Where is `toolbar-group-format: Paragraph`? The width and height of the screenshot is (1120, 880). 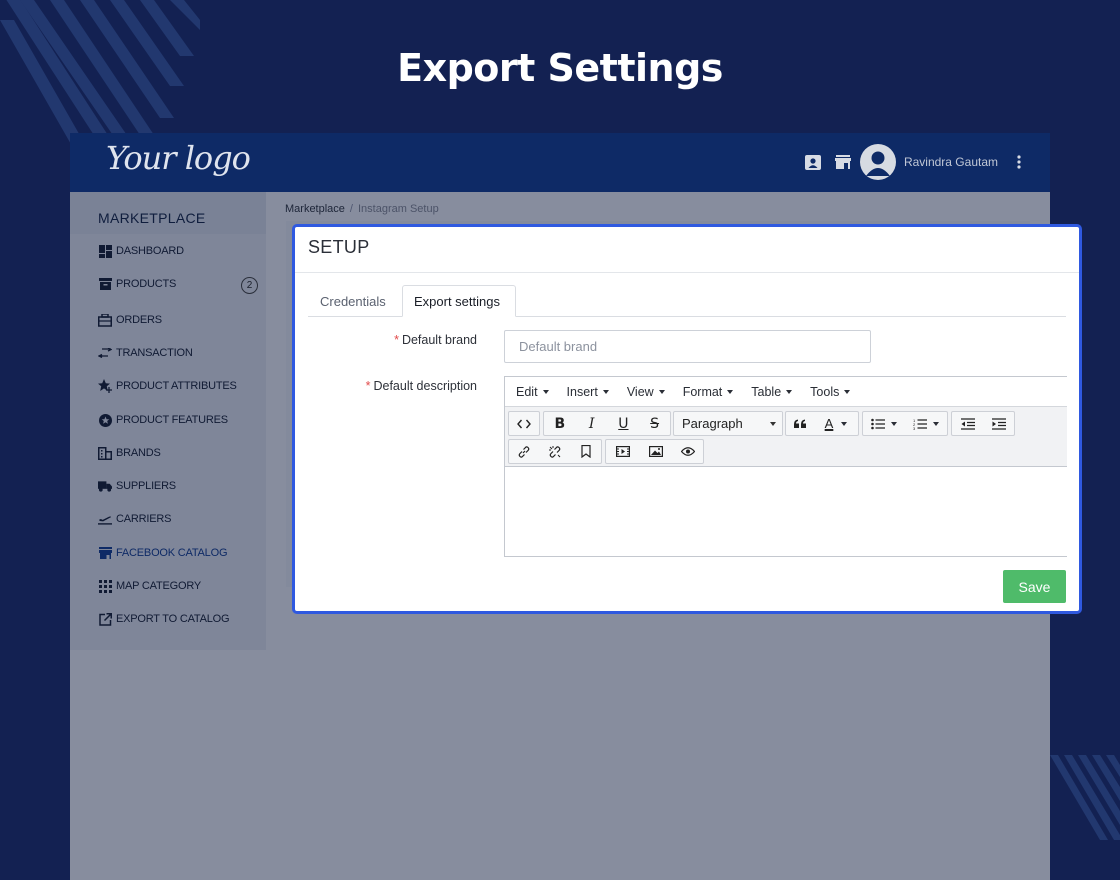
toolbar-group-format: Paragraph is located at coordinates (728, 423).